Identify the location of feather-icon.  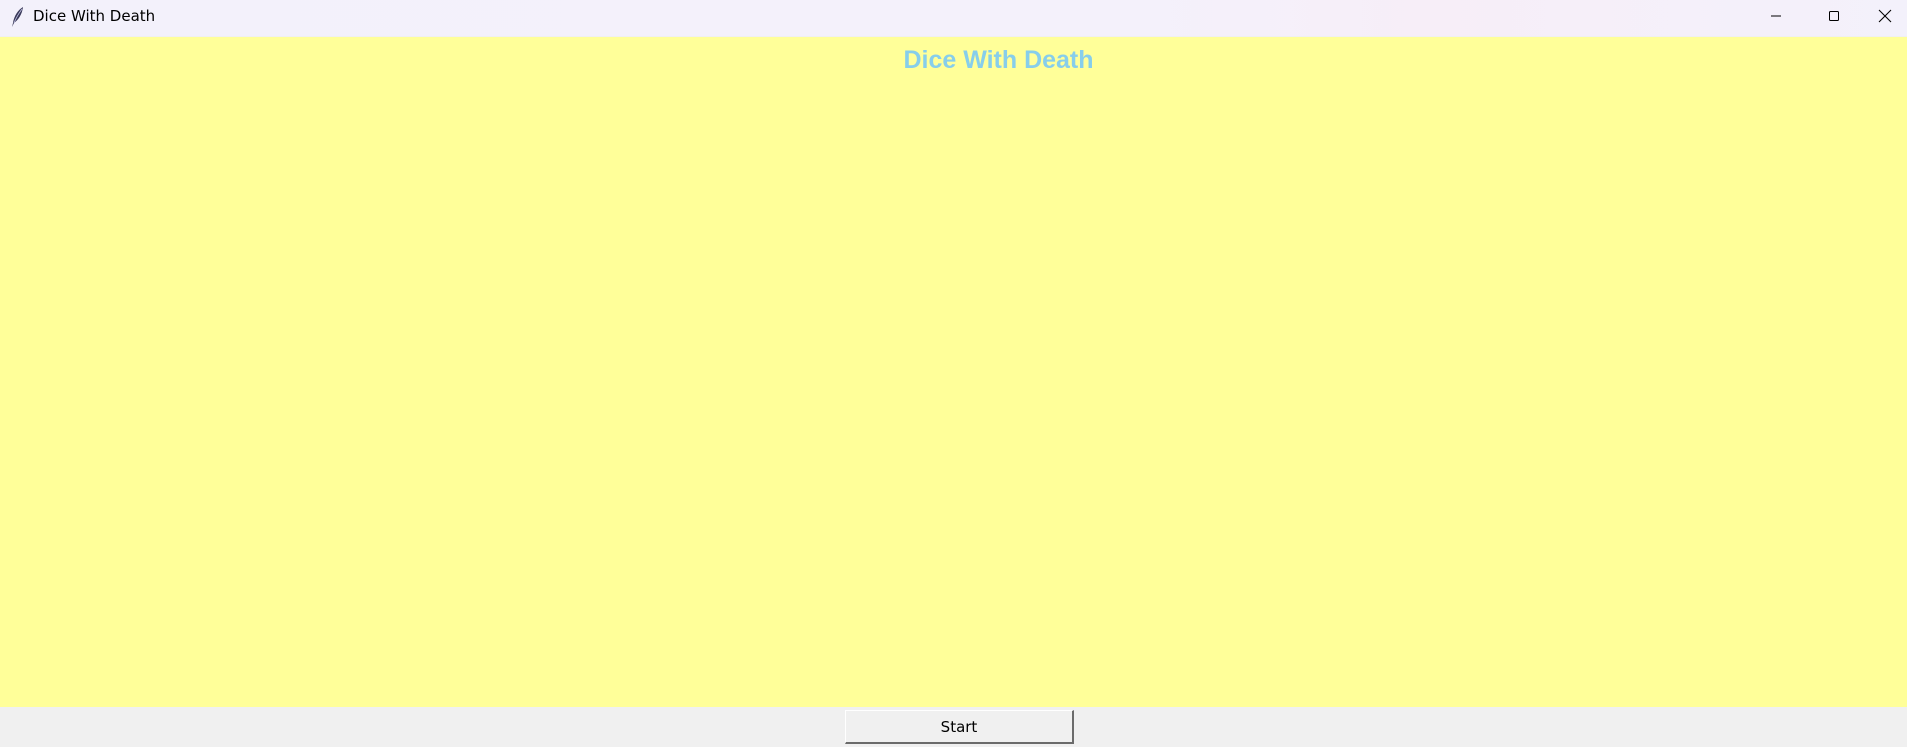
(18, 17).